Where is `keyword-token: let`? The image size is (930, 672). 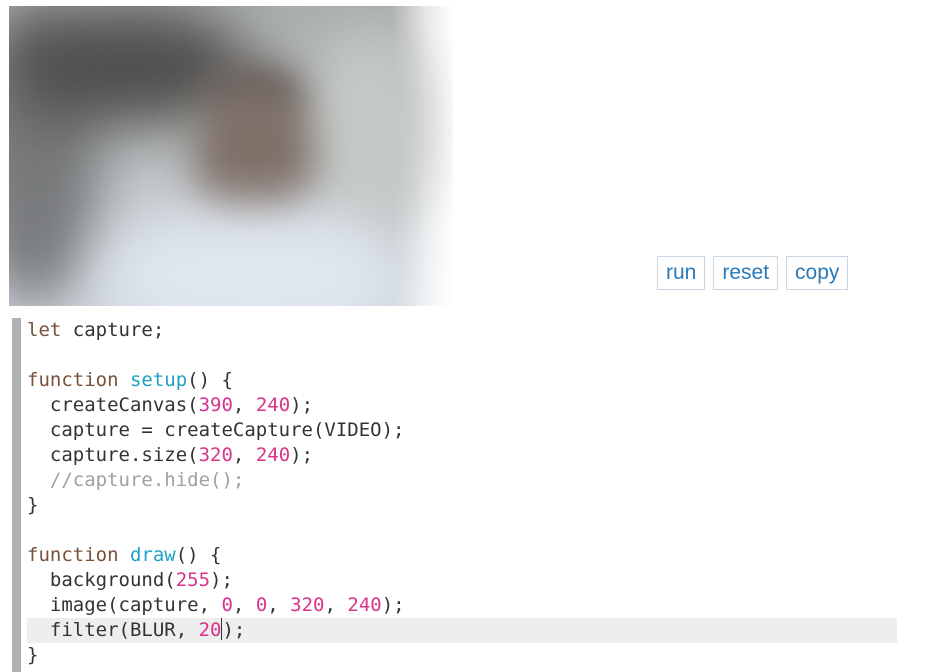 keyword-token: let is located at coordinates (44, 330).